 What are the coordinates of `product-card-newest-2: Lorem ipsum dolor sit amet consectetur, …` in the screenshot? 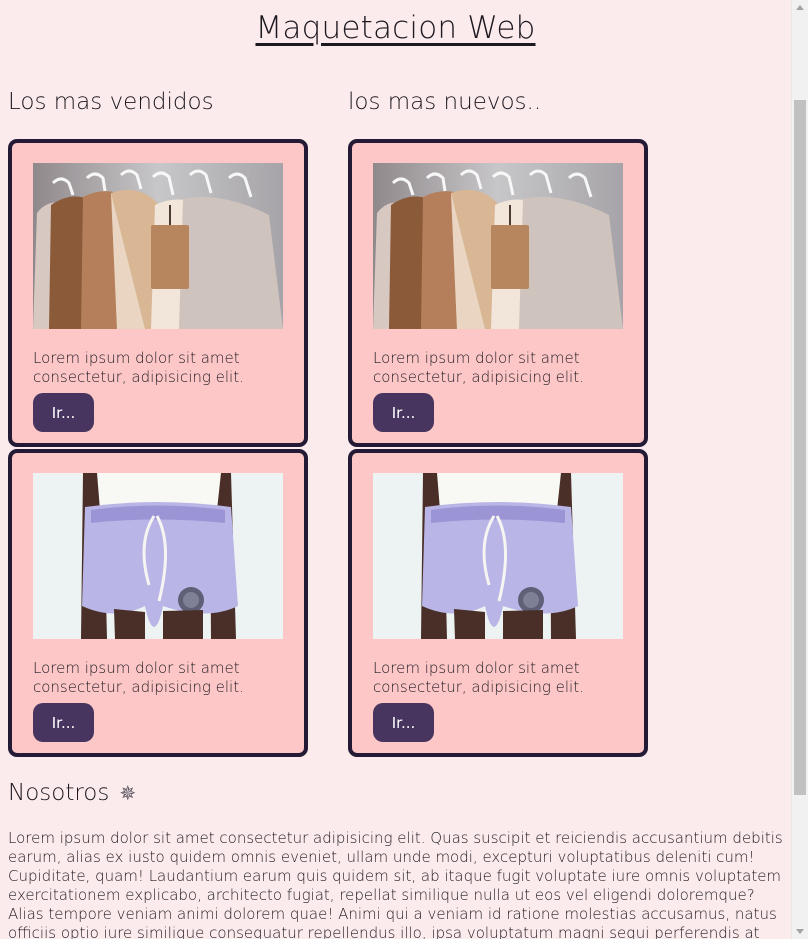 It's located at (498, 603).